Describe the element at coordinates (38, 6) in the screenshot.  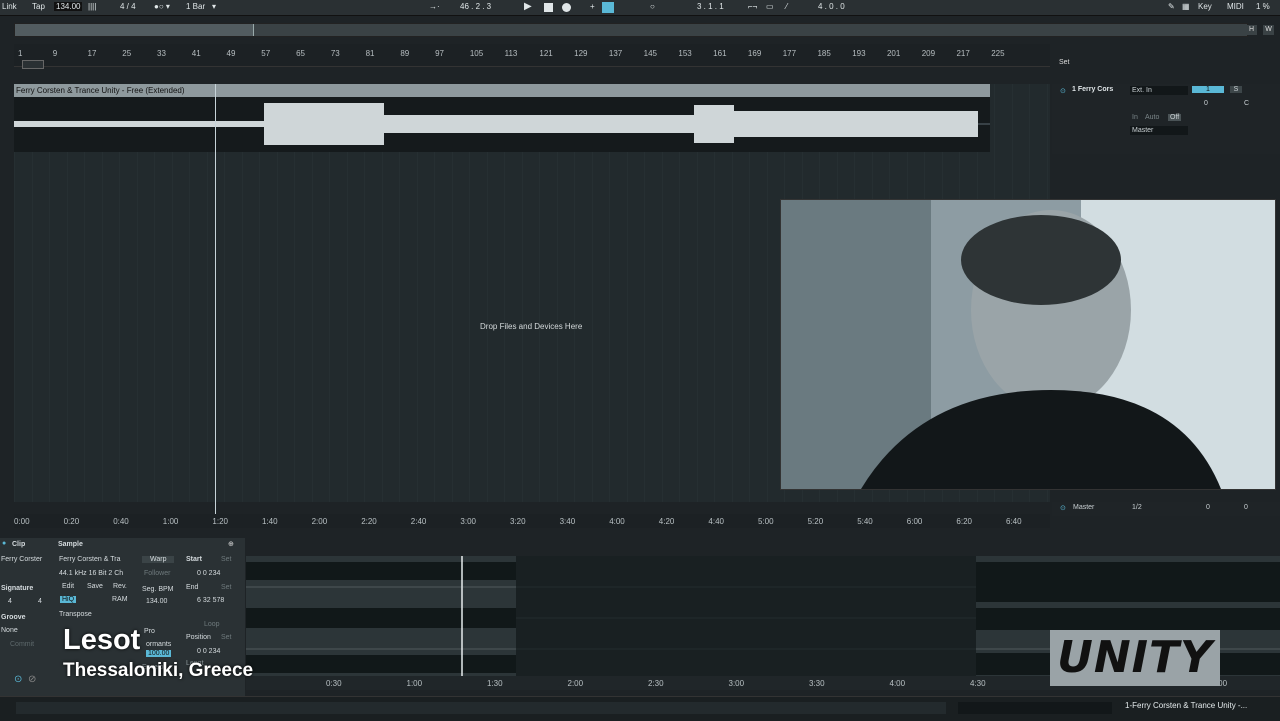
I see `tap-button: Tap` at that location.